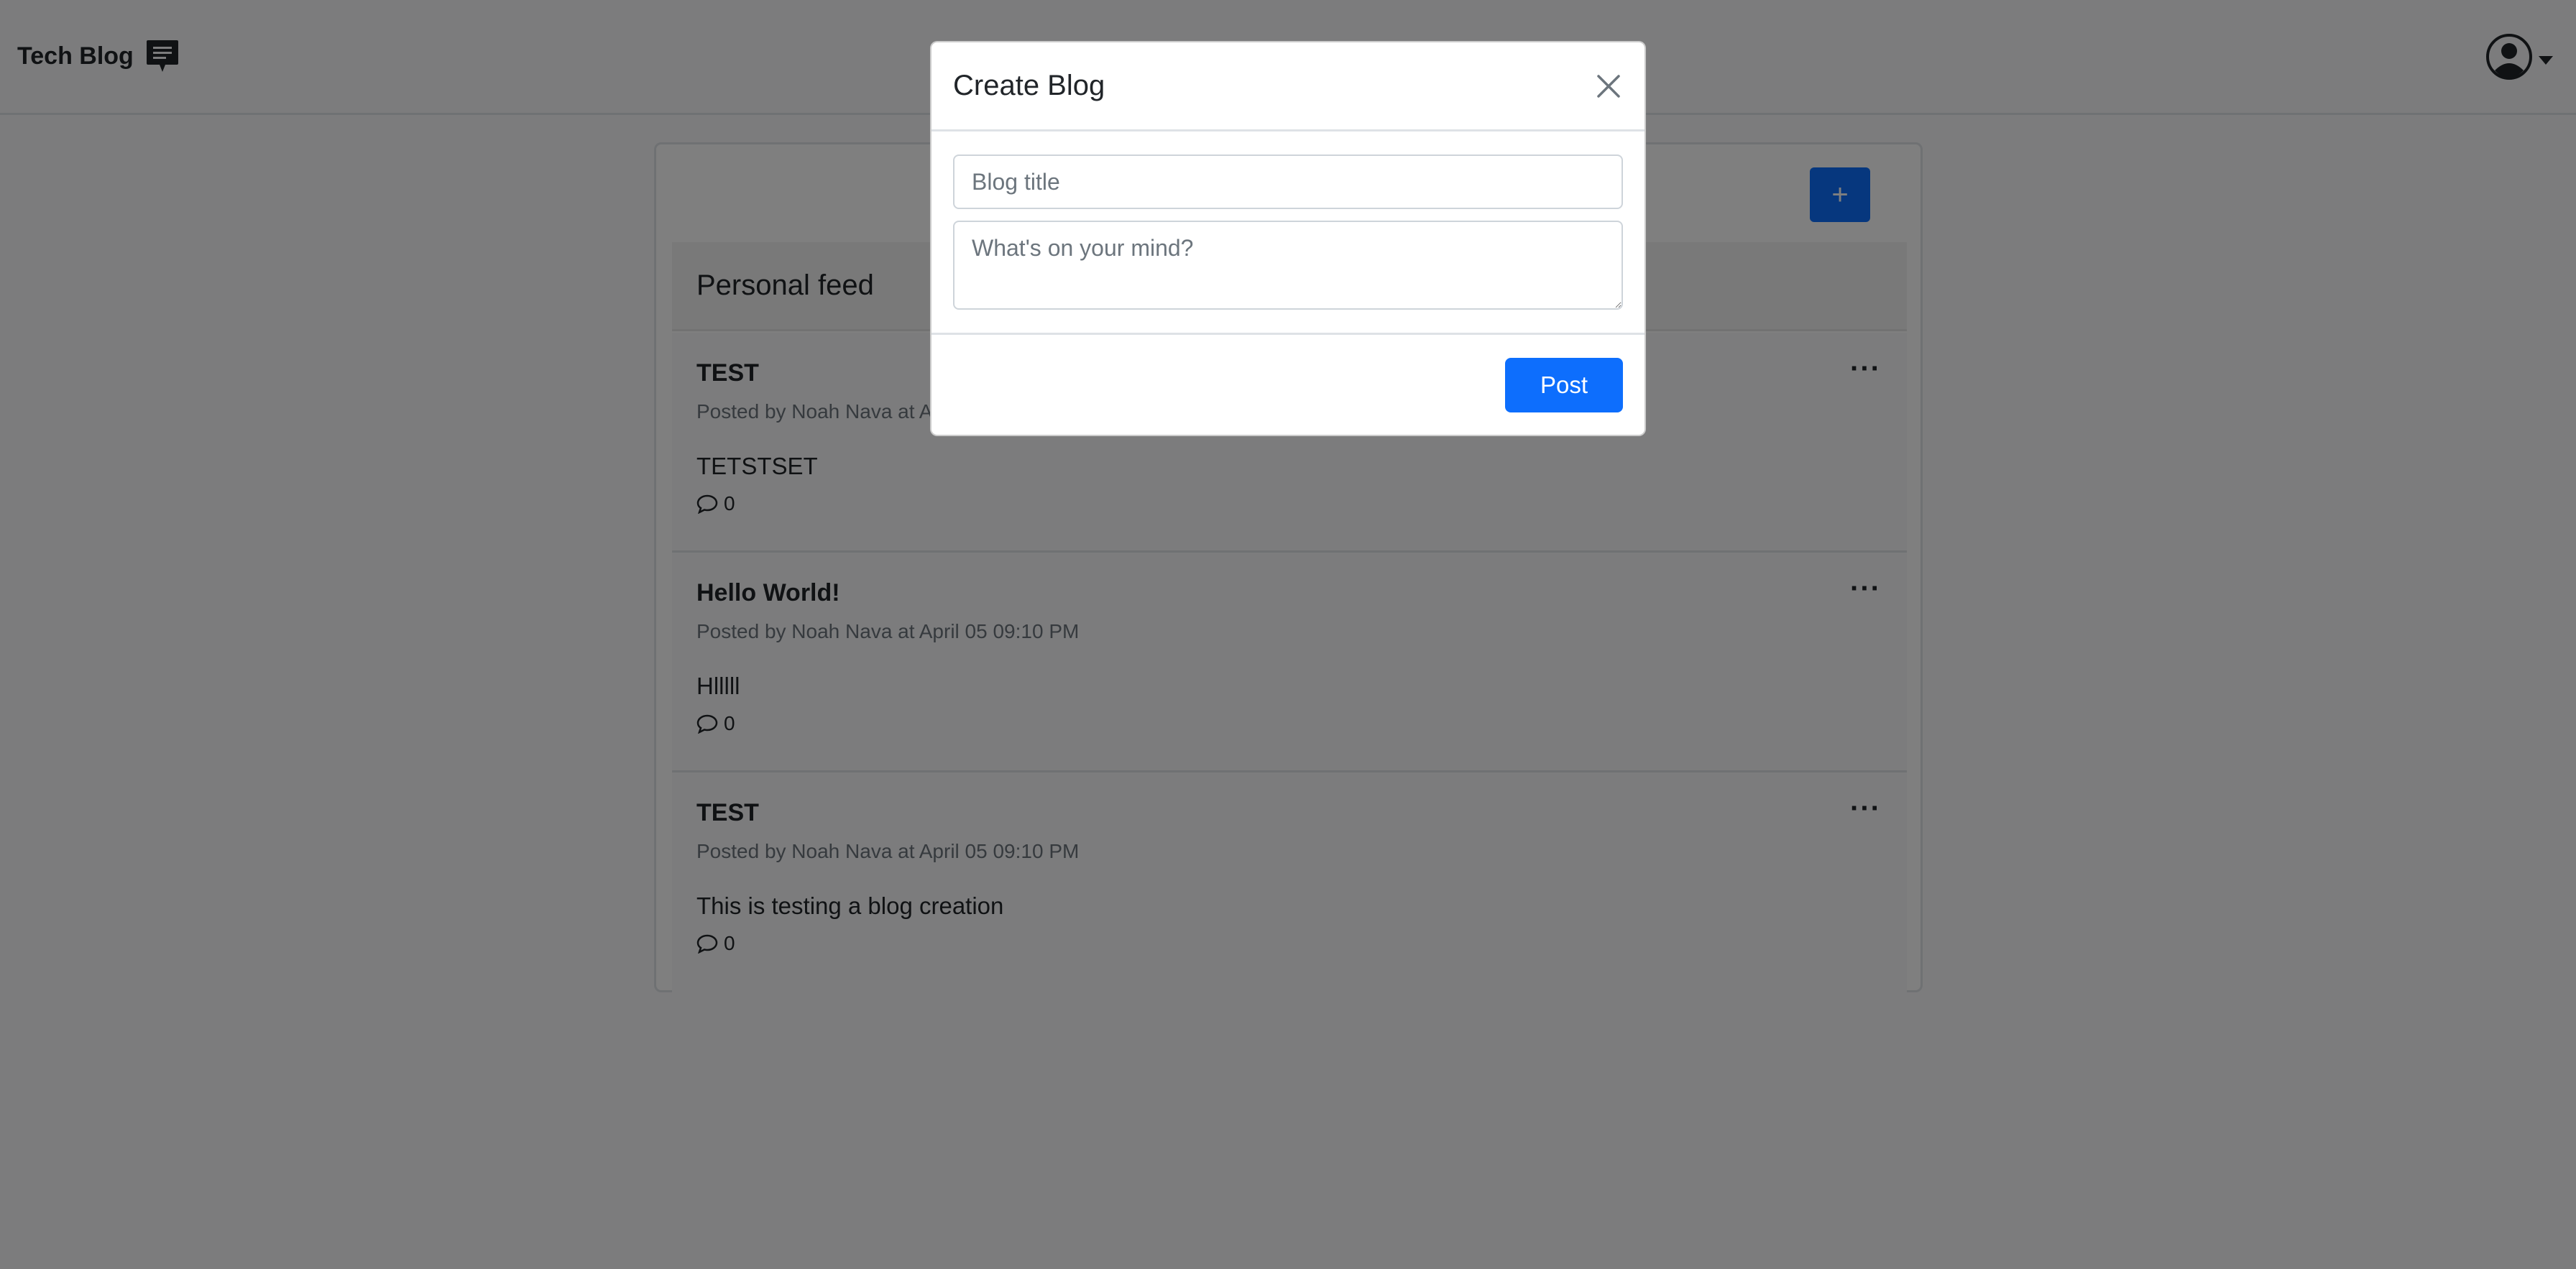 The image size is (2576, 1269). I want to click on close-icon, so click(1608, 86).